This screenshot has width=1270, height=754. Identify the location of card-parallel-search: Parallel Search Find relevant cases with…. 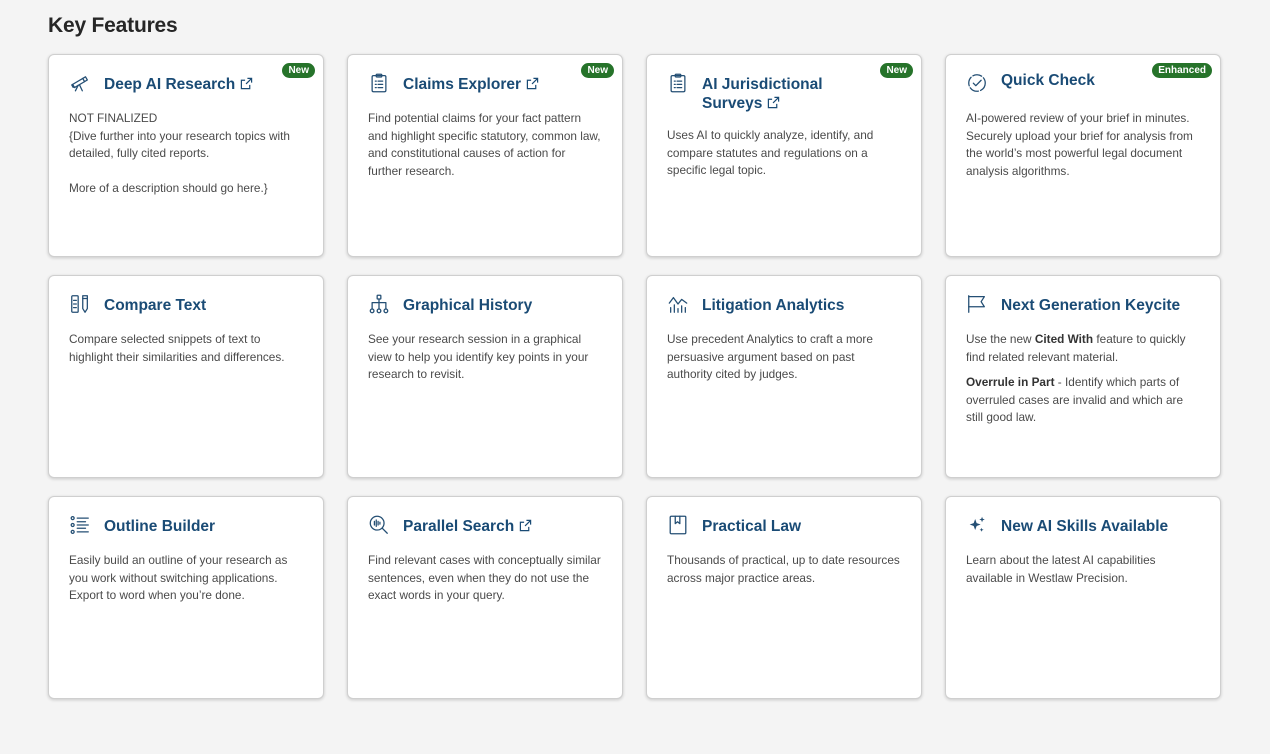
(485, 597).